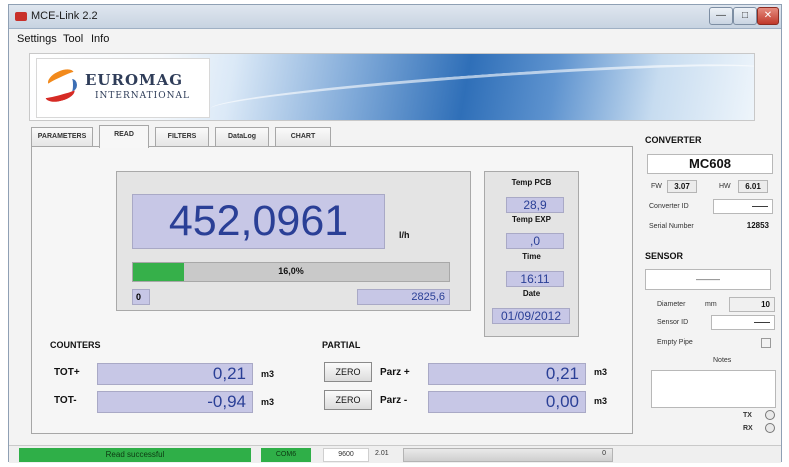 This screenshot has height=467, width=789. What do you see at coordinates (404, 235) in the screenshot?
I see `flow-rate-unit: l/h` at bounding box center [404, 235].